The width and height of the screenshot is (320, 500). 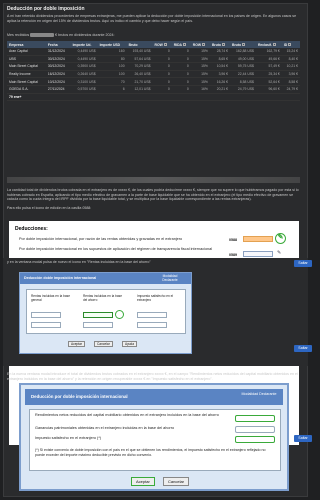 I want to click on box-0589-input, so click(x=258, y=254).